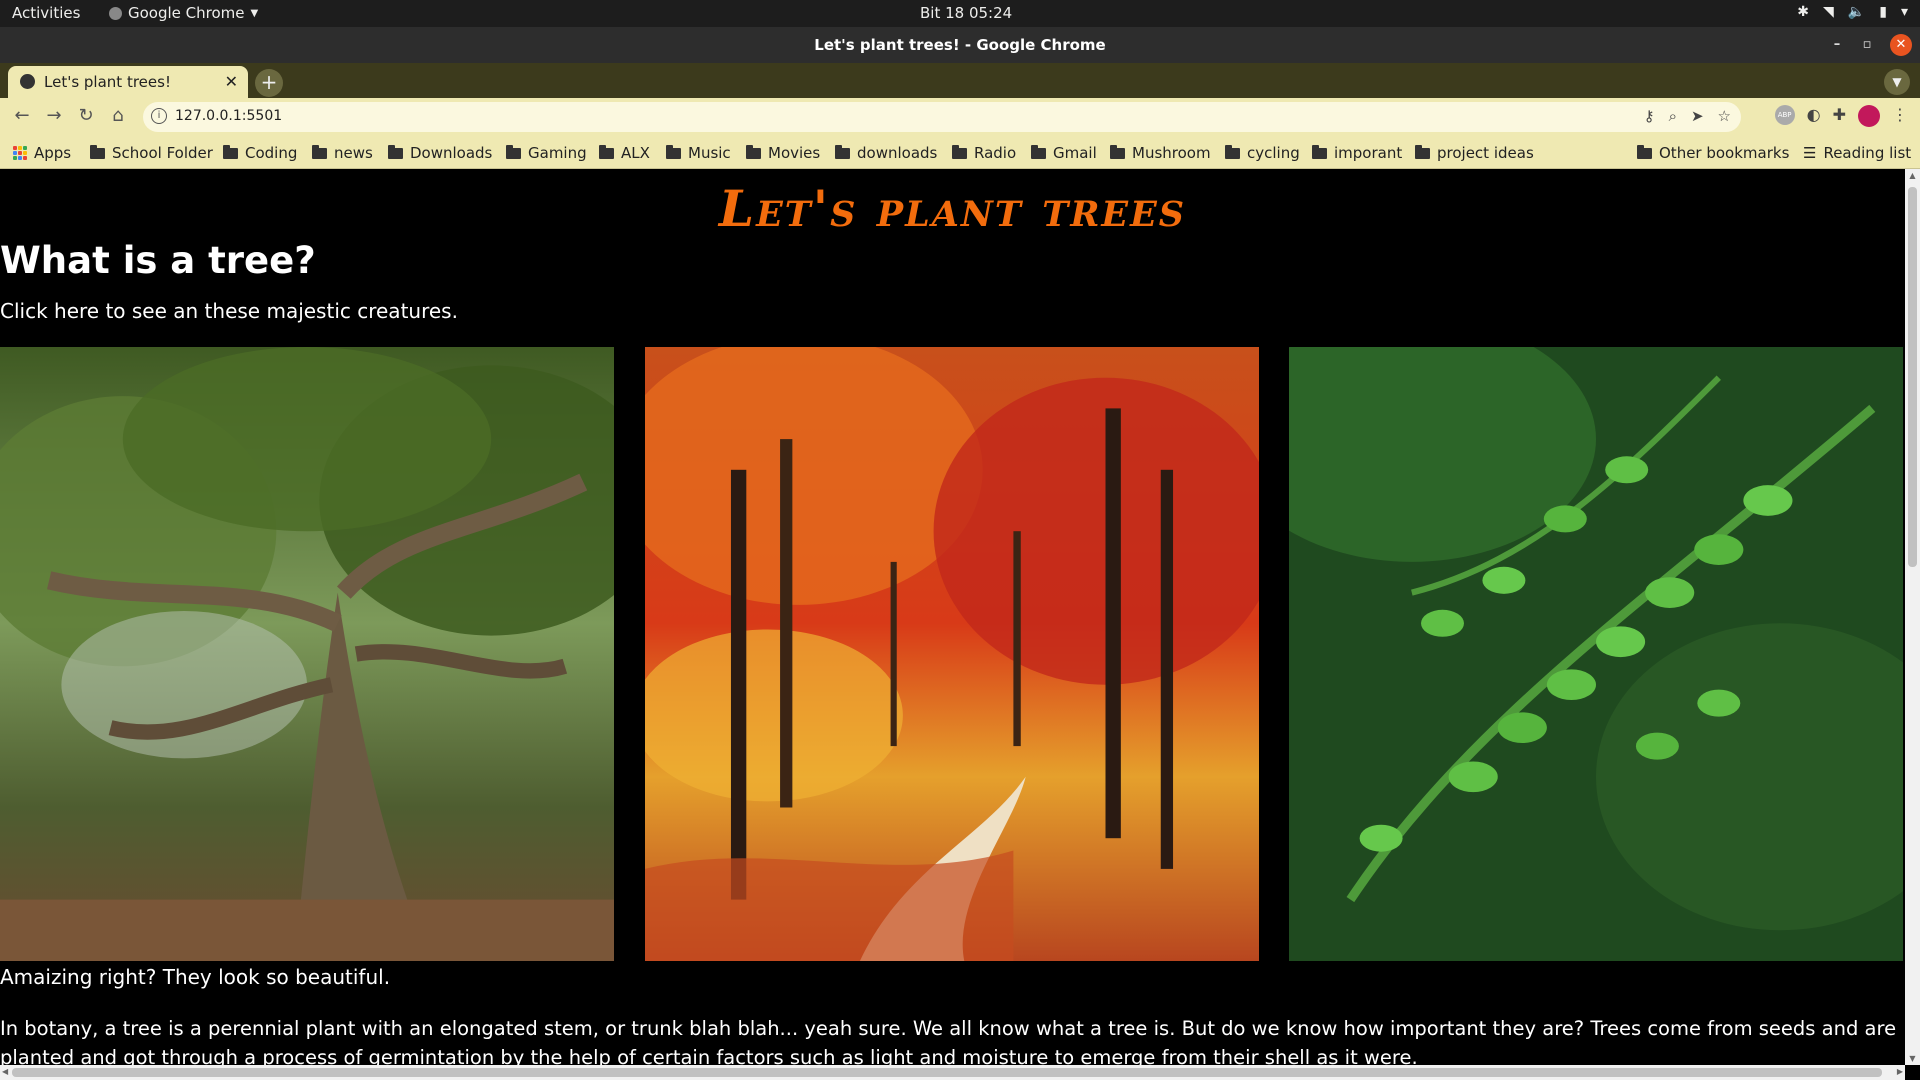  What do you see at coordinates (1784, 115) in the screenshot?
I see `adblock-icon: ABP` at bounding box center [1784, 115].